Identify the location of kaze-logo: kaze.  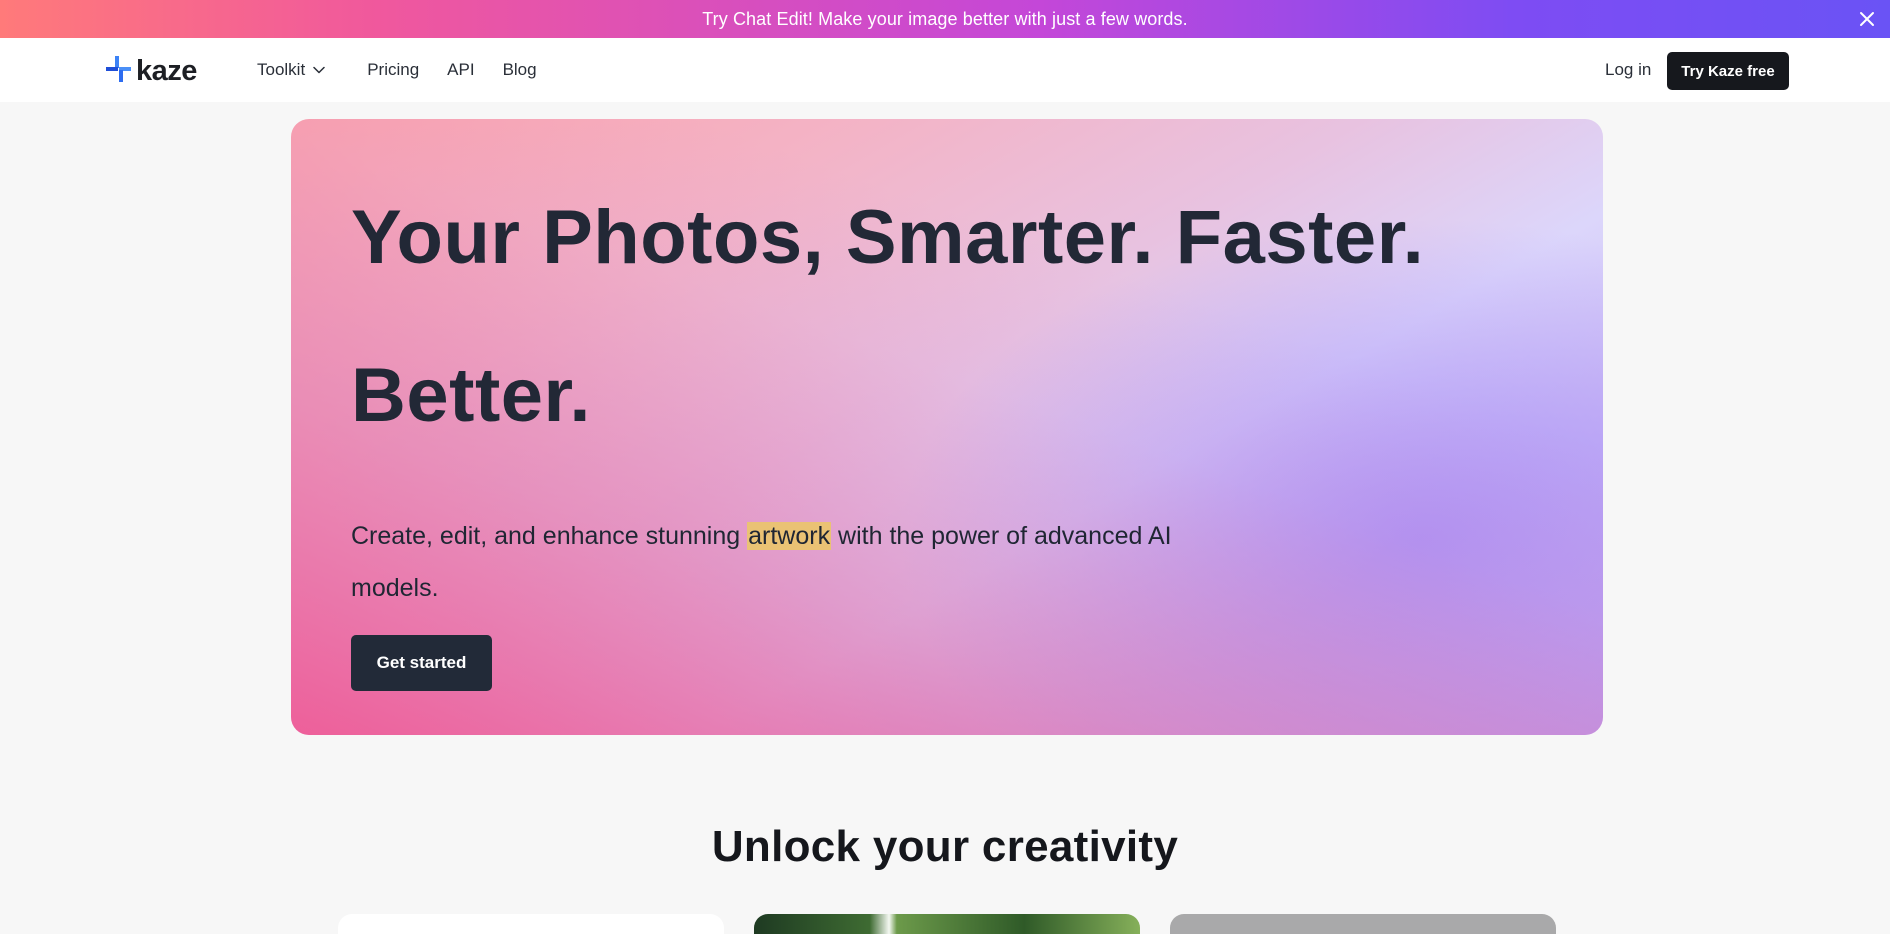
(151, 71).